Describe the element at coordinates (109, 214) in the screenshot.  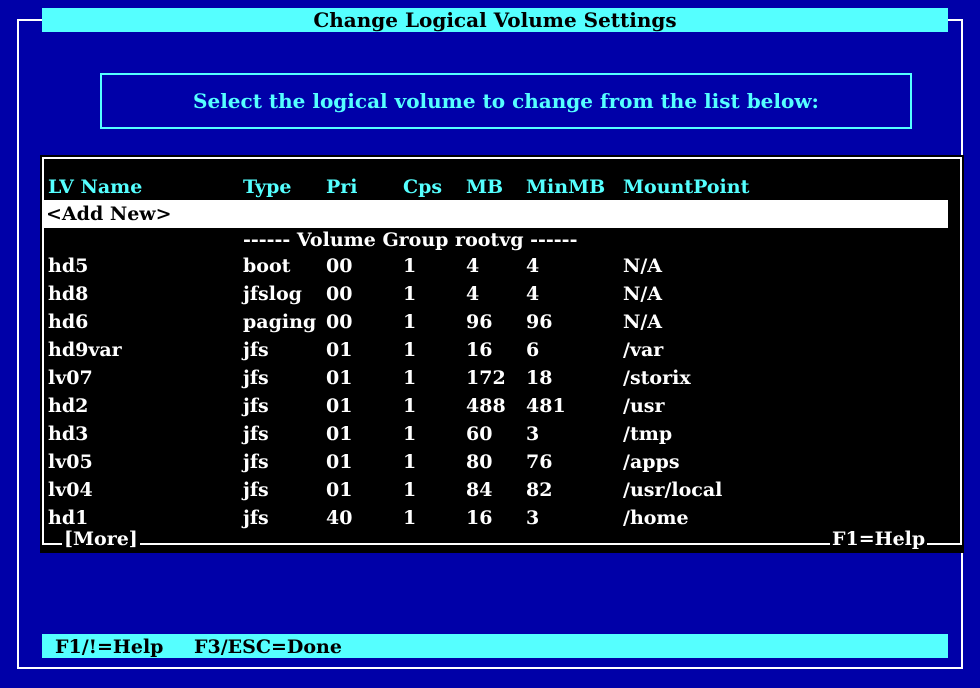
I see `add-new-label: <Add New>` at that location.